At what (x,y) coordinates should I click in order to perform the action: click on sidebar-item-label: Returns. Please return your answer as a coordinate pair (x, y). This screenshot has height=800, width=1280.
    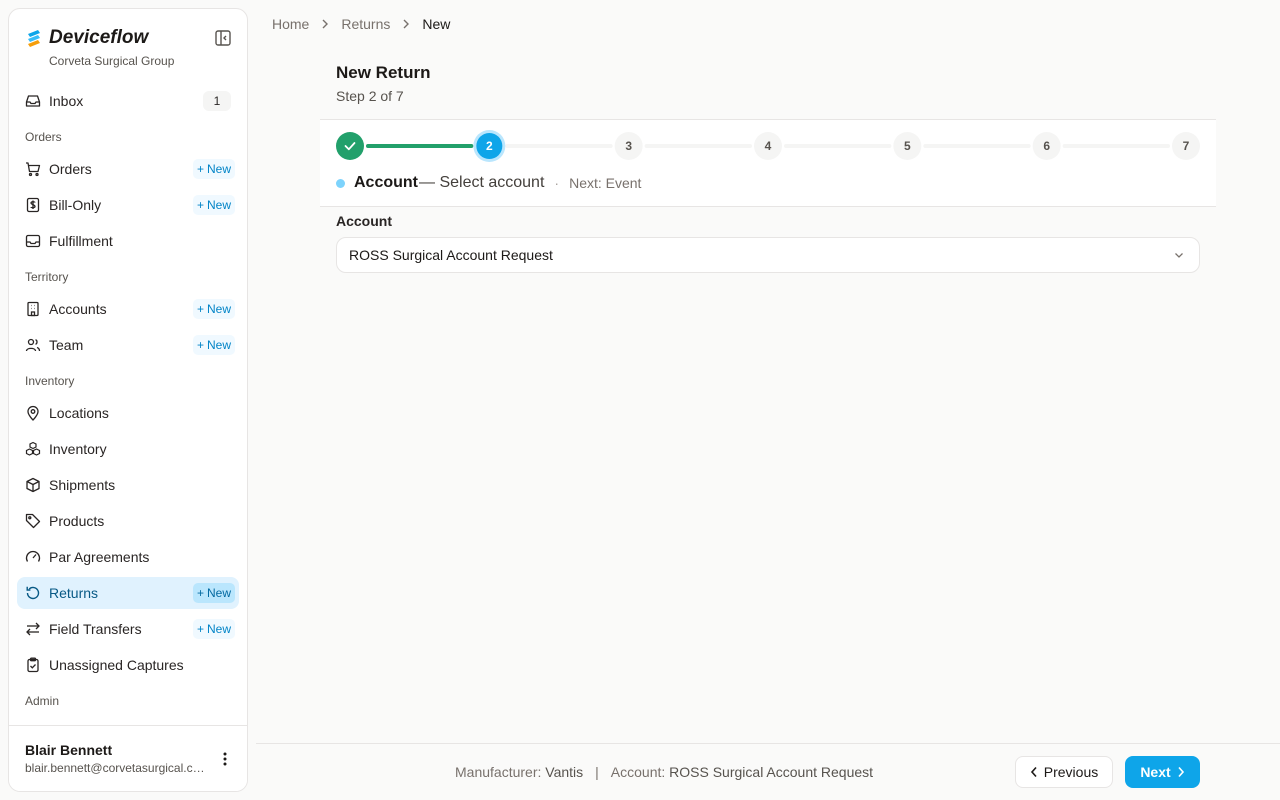
    Looking at the image, I should click on (74, 593).